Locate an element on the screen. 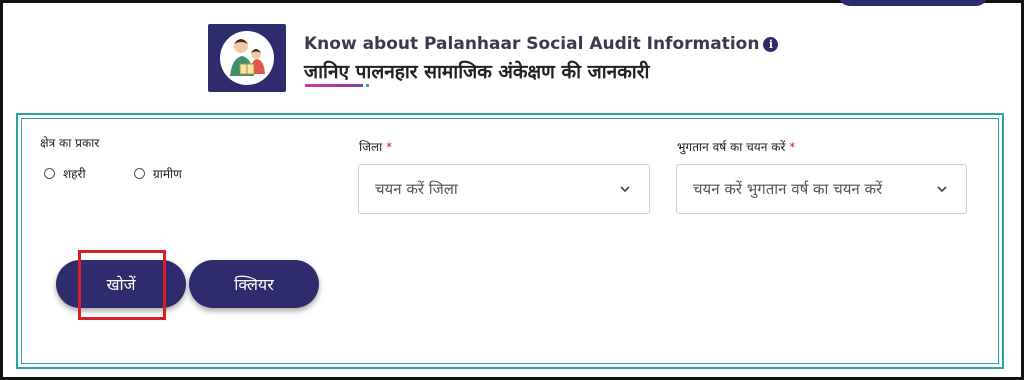  radio-rural: ग्रामीण is located at coordinates (158, 173).